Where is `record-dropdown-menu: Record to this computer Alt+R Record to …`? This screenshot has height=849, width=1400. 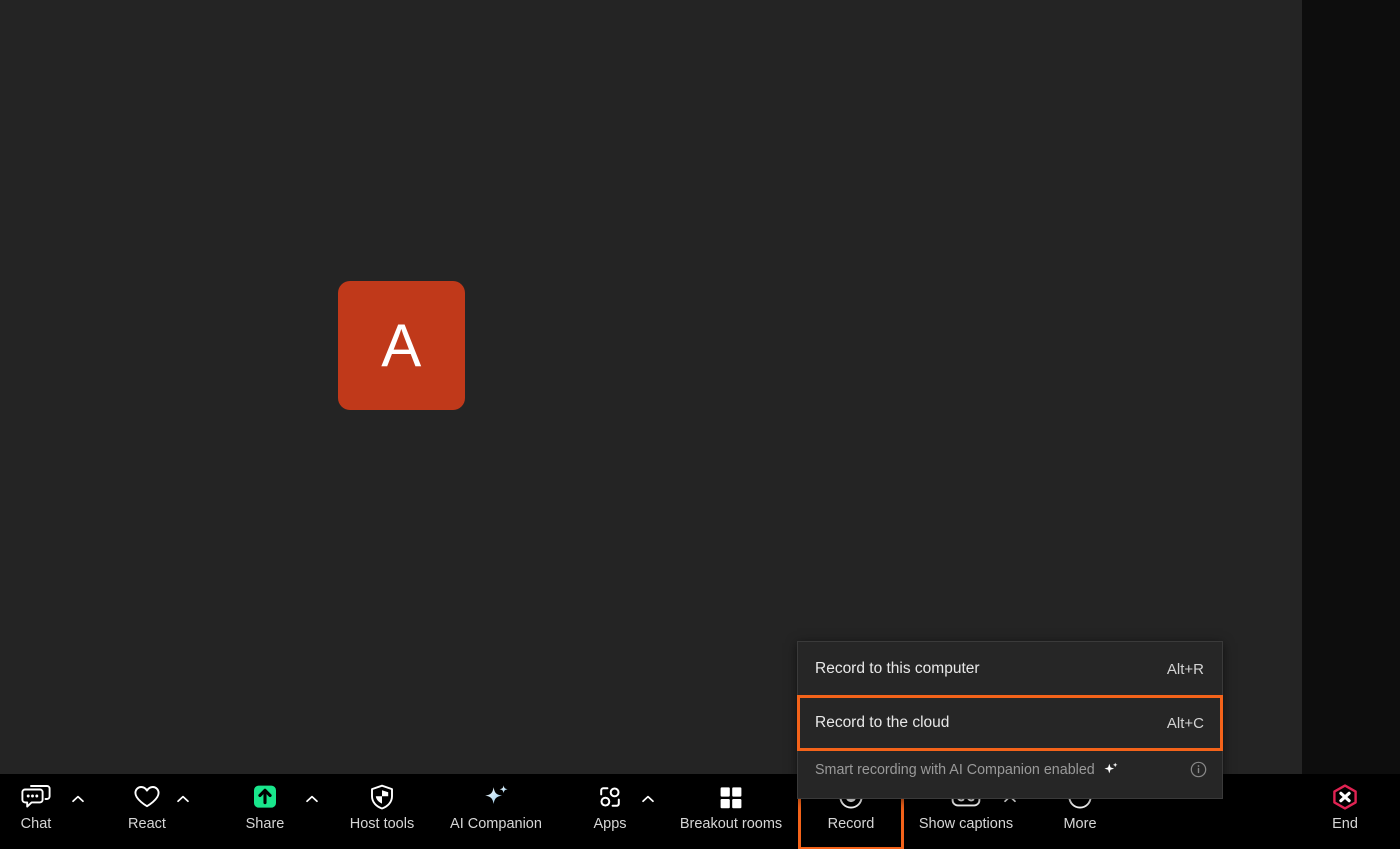 record-dropdown-menu: Record to this computer Alt+R Record to … is located at coordinates (1010, 720).